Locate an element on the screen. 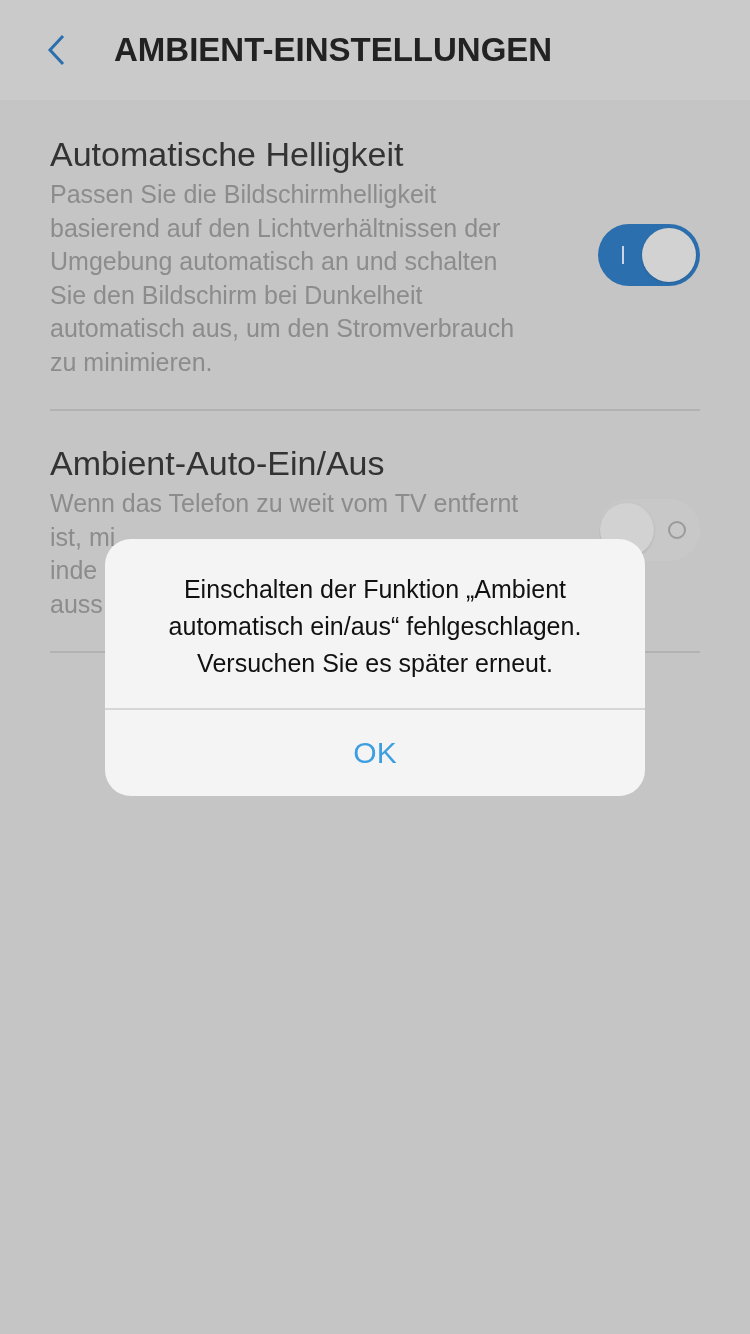 The image size is (750, 1334). setting-description: basierend auf den Lichtverhältnissen der is located at coordinates (275, 228).